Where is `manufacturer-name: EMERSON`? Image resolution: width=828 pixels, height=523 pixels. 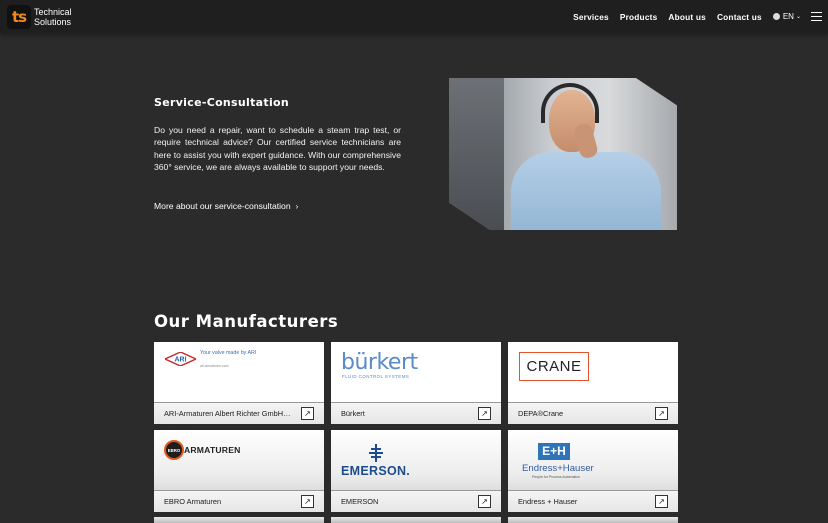
manufacturer-name: EMERSON is located at coordinates (360, 501).